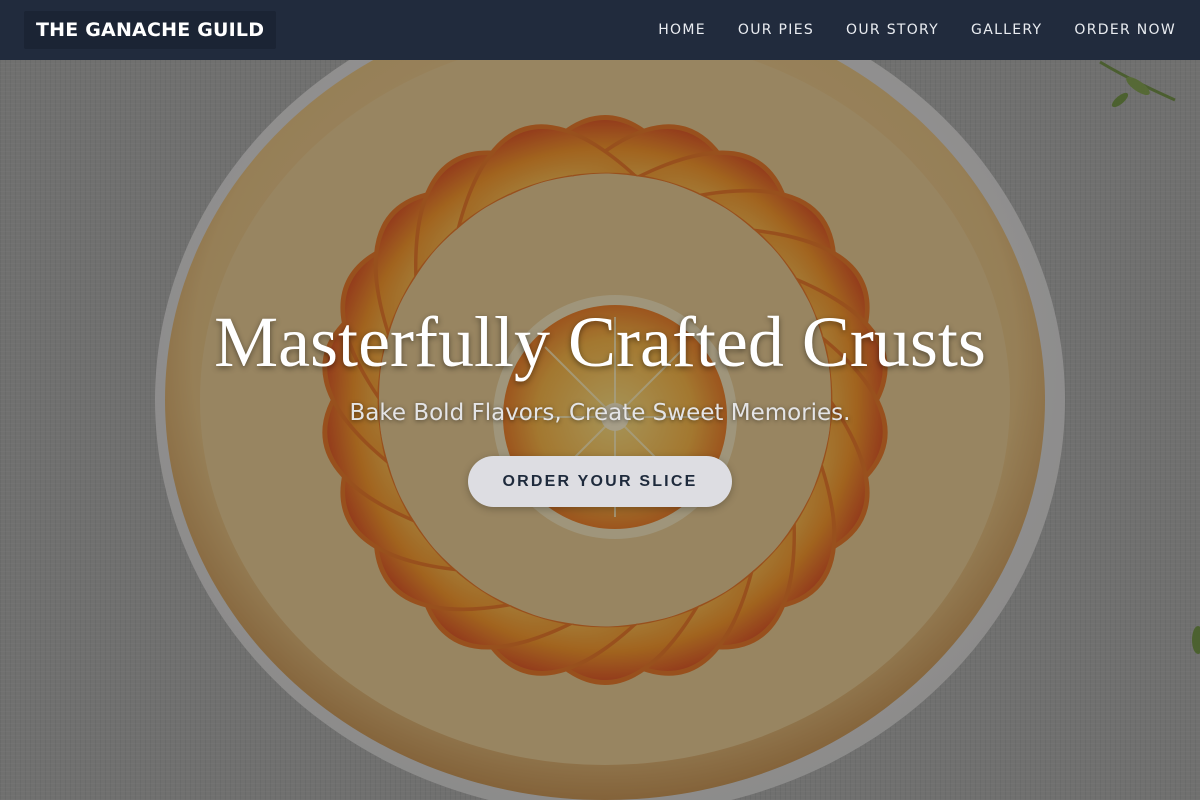 The height and width of the screenshot is (800, 1200). Describe the element at coordinates (600, 481) in the screenshot. I see `order-your-slice-button: ORDER YOUR SLICE` at that location.